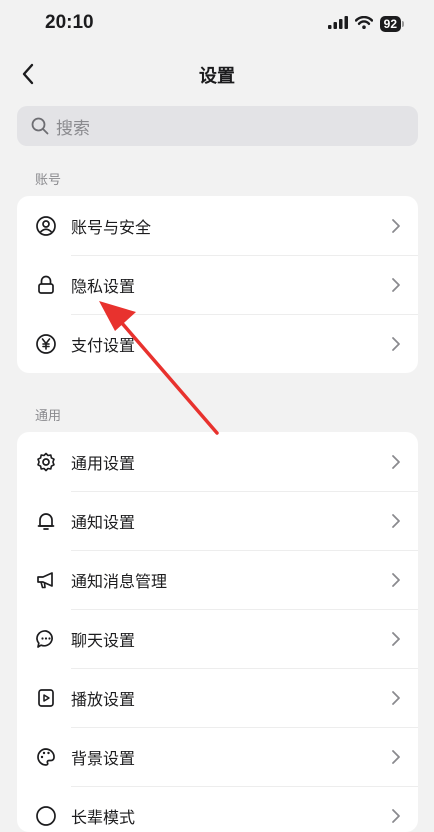  I want to click on settings-item-payment: 支付设置, so click(217, 343).